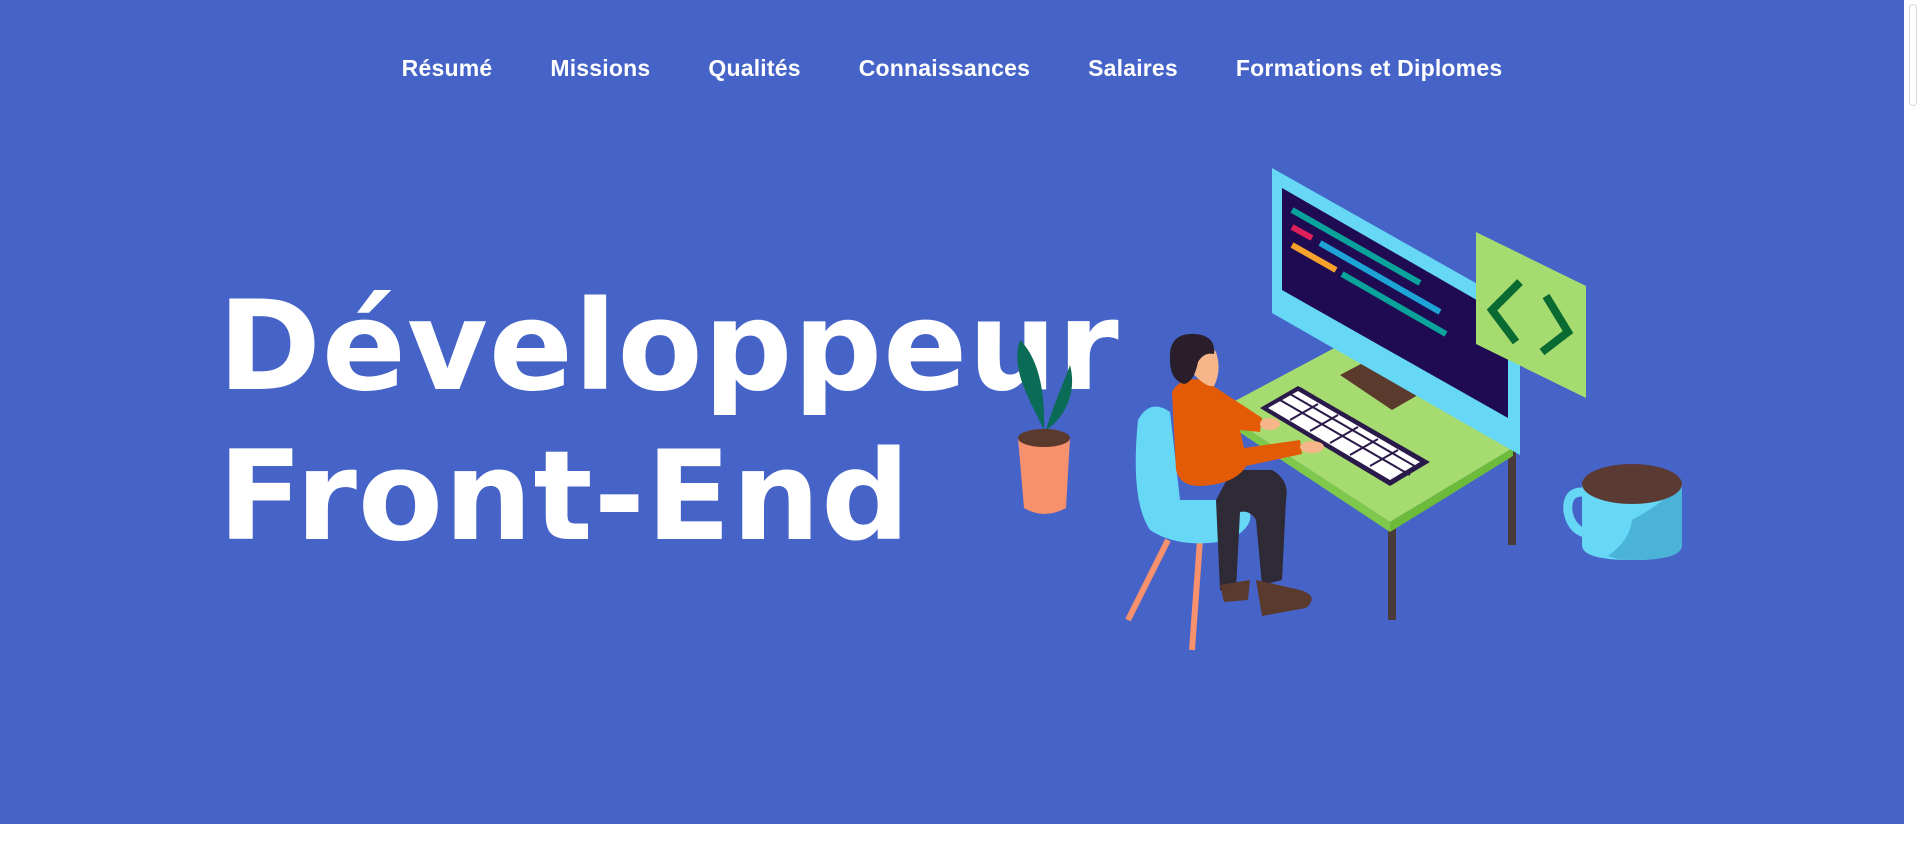 The height and width of the screenshot is (867, 1920). I want to click on nav-link-connaissances: Connaissances, so click(944, 68).